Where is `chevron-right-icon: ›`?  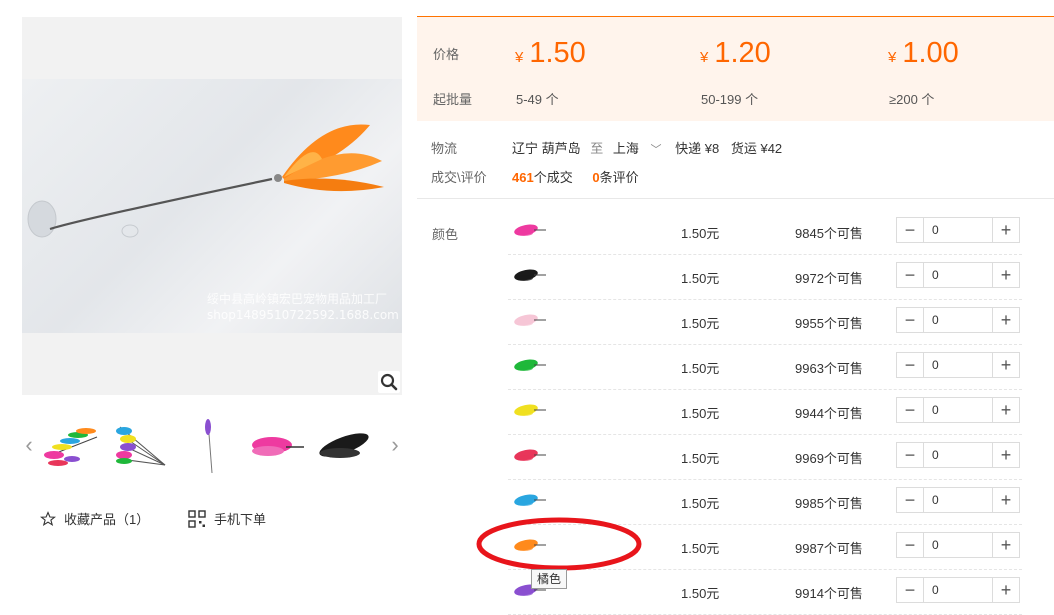
chevron-right-icon: › is located at coordinates (395, 445).